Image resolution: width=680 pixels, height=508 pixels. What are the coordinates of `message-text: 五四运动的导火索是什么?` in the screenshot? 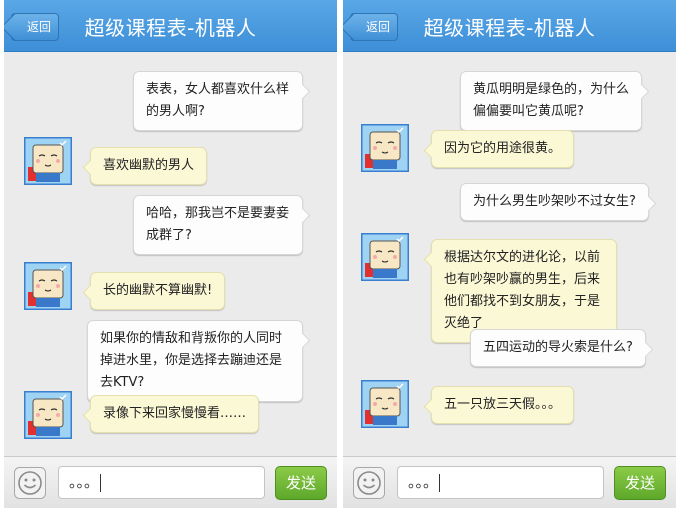 It's located at (558, 347).